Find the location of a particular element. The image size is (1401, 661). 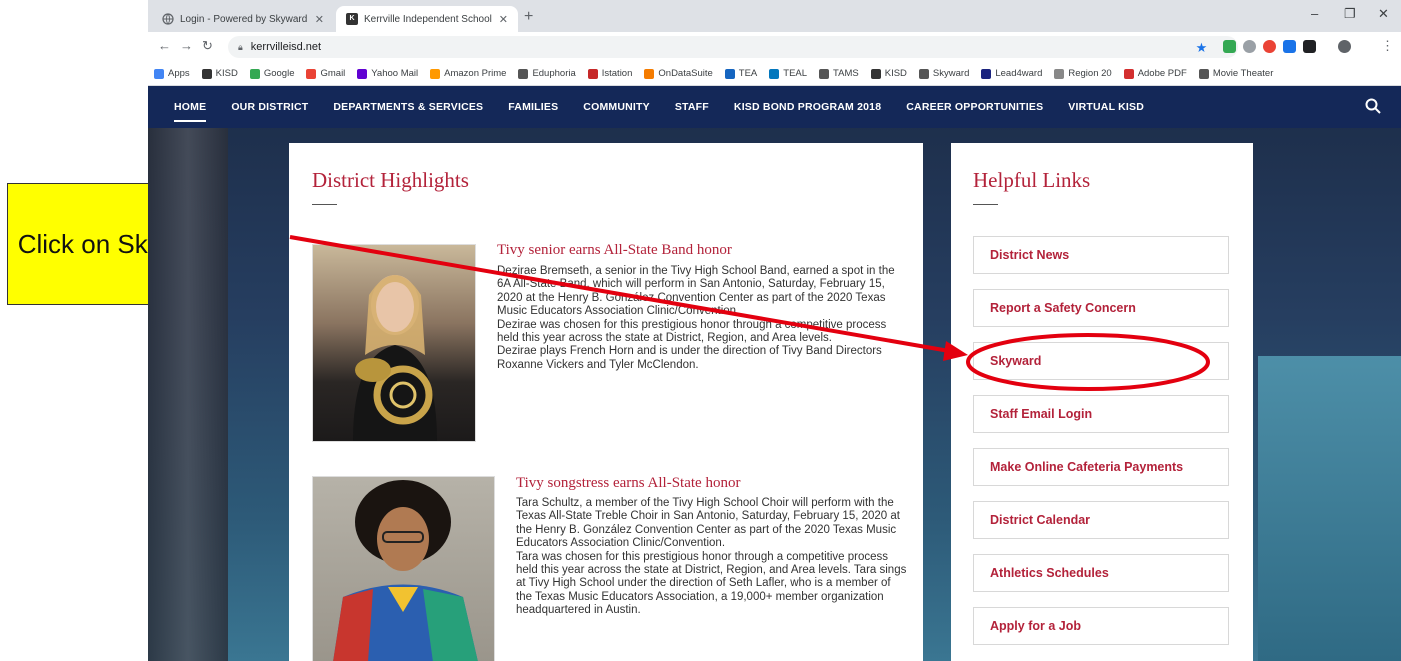

bookmark-item: Yahoo Mail is located at coordinates (387, 73).